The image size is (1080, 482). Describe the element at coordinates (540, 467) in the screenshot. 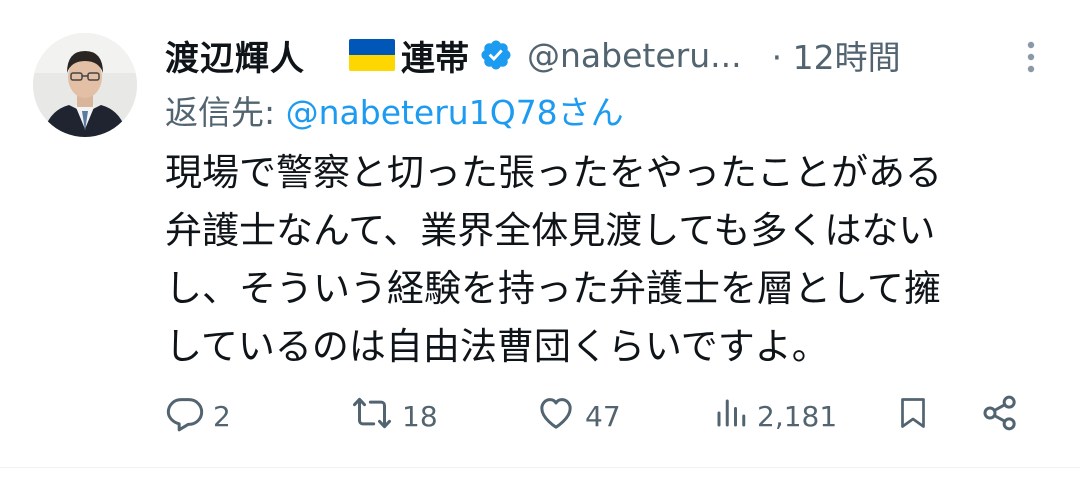

I see `divider` at that location.